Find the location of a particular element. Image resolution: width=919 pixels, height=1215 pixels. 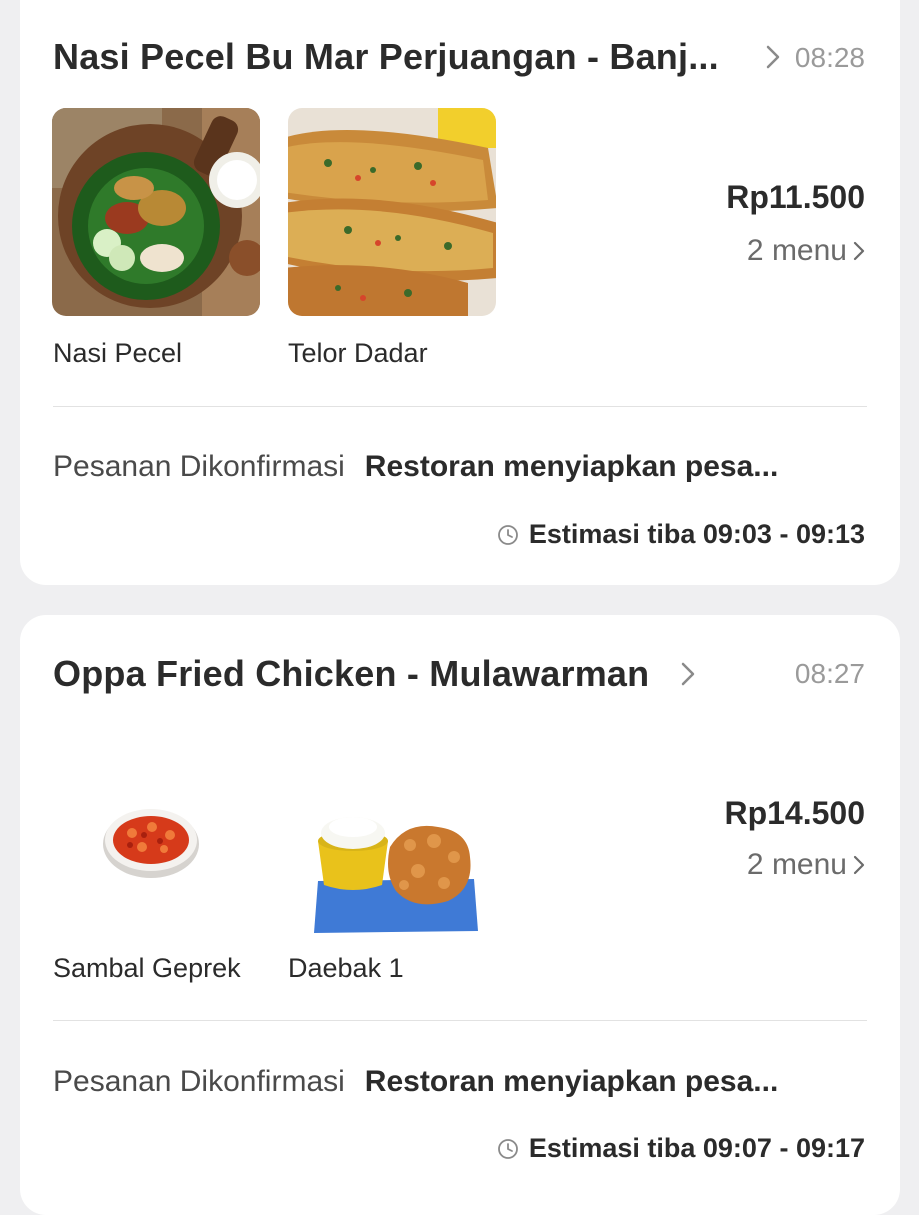

item-name: Daebak 1 is located at coordinates (346, 968).